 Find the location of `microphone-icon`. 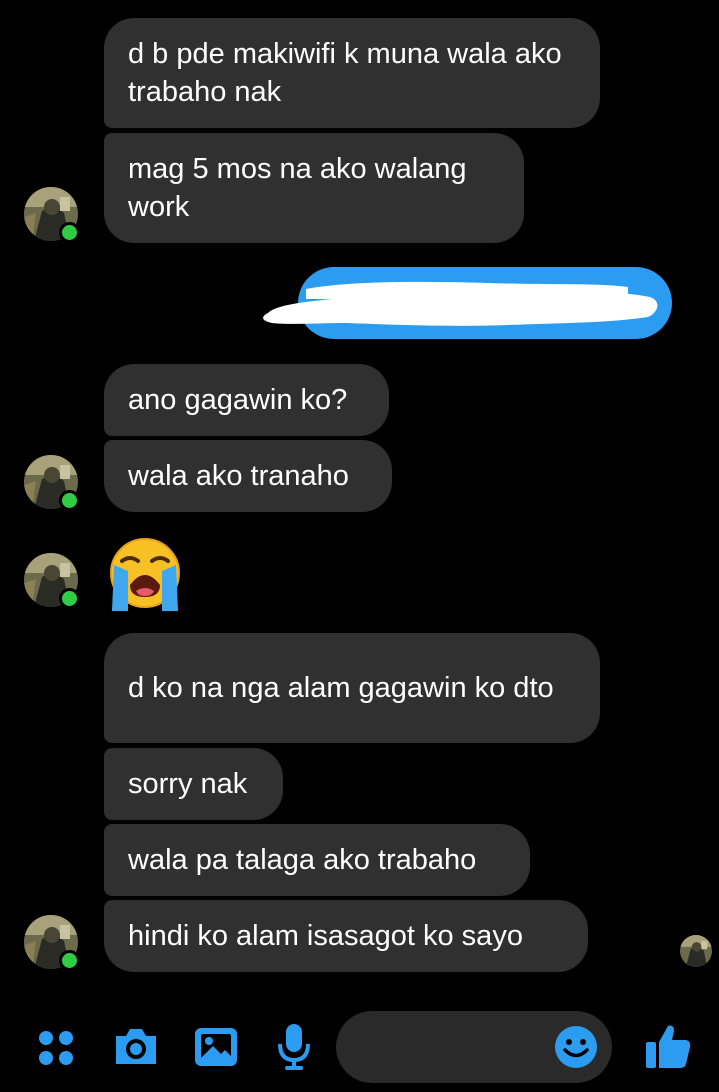

microphone-icon is located at coordinates (294, 1049).